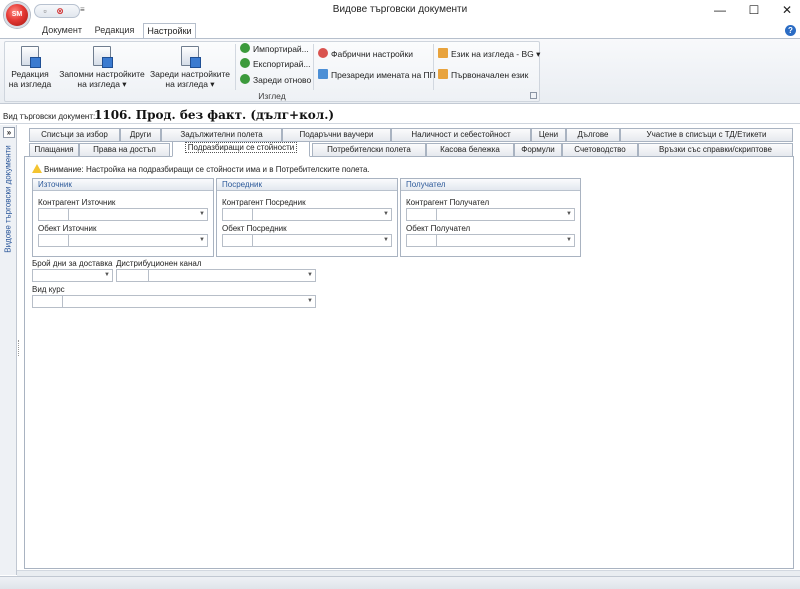  I want to click on tab-formulas: Формули, so click(538, 150).